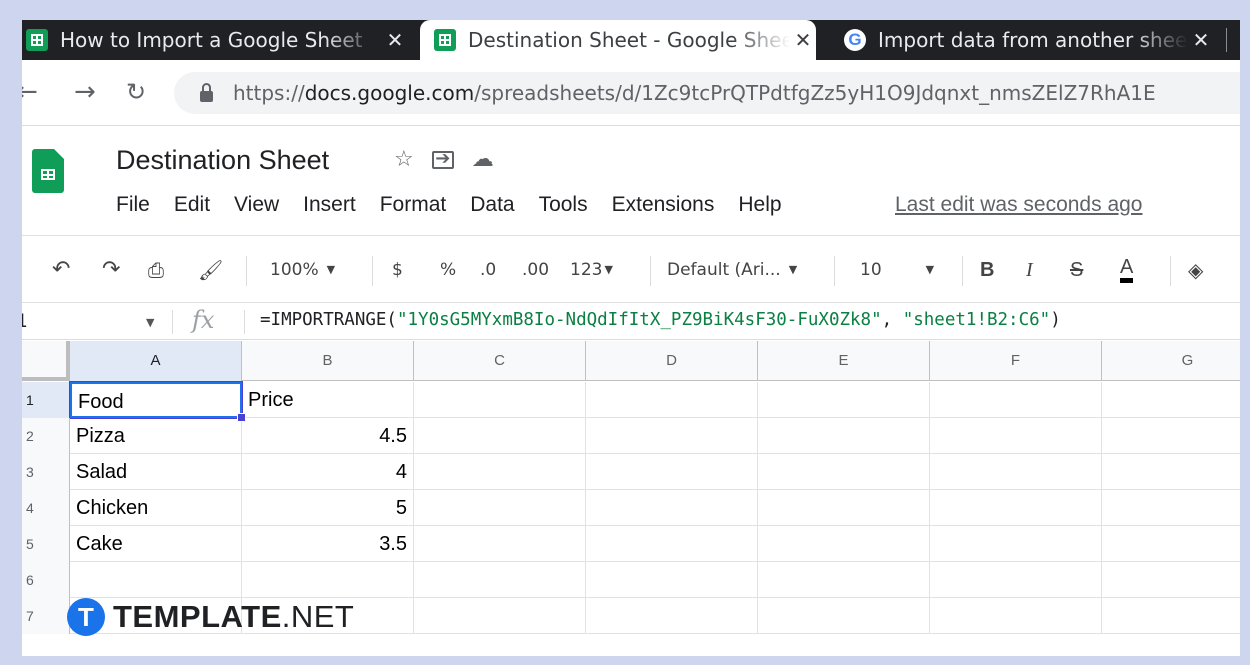 The height and width of the screenshot is (665, 1250). I want to click on cell-a4: Chicken, so click(156, 508).